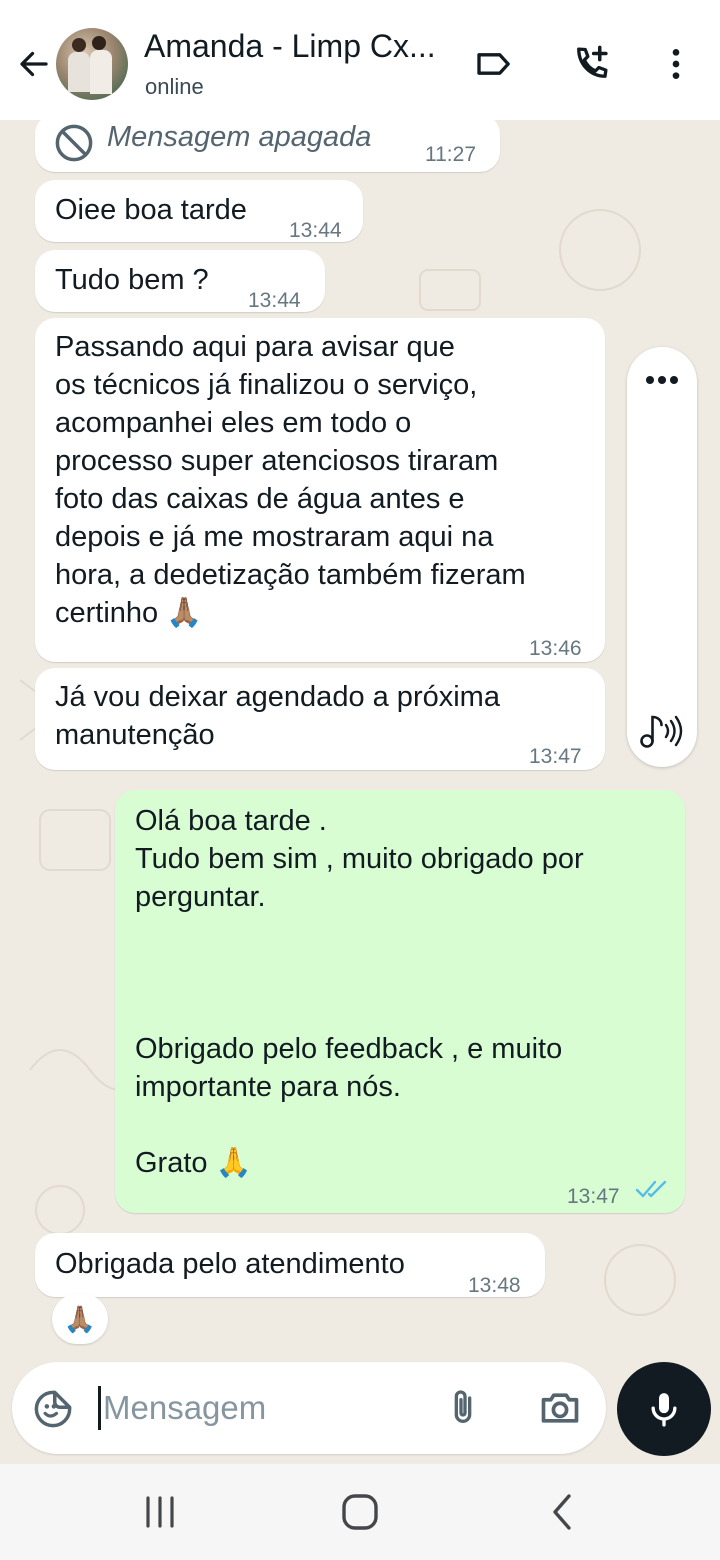  What do you see at coordinates (662, 557) in the screenshot?
I see `quick-actions-panel` at bounding box center [662, 557].